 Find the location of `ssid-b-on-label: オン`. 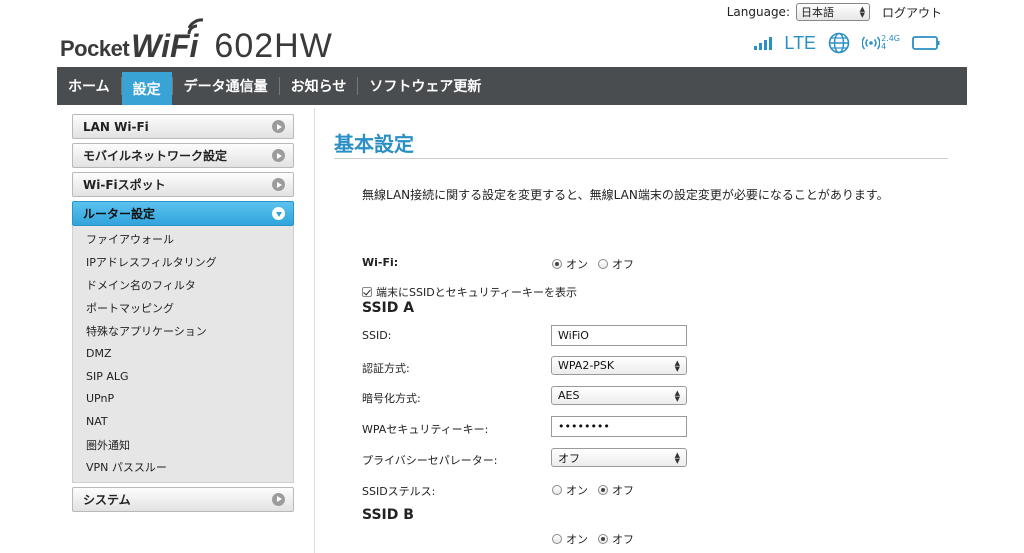

ssid-b-on-label: オン is located at coordinates (577, 539).